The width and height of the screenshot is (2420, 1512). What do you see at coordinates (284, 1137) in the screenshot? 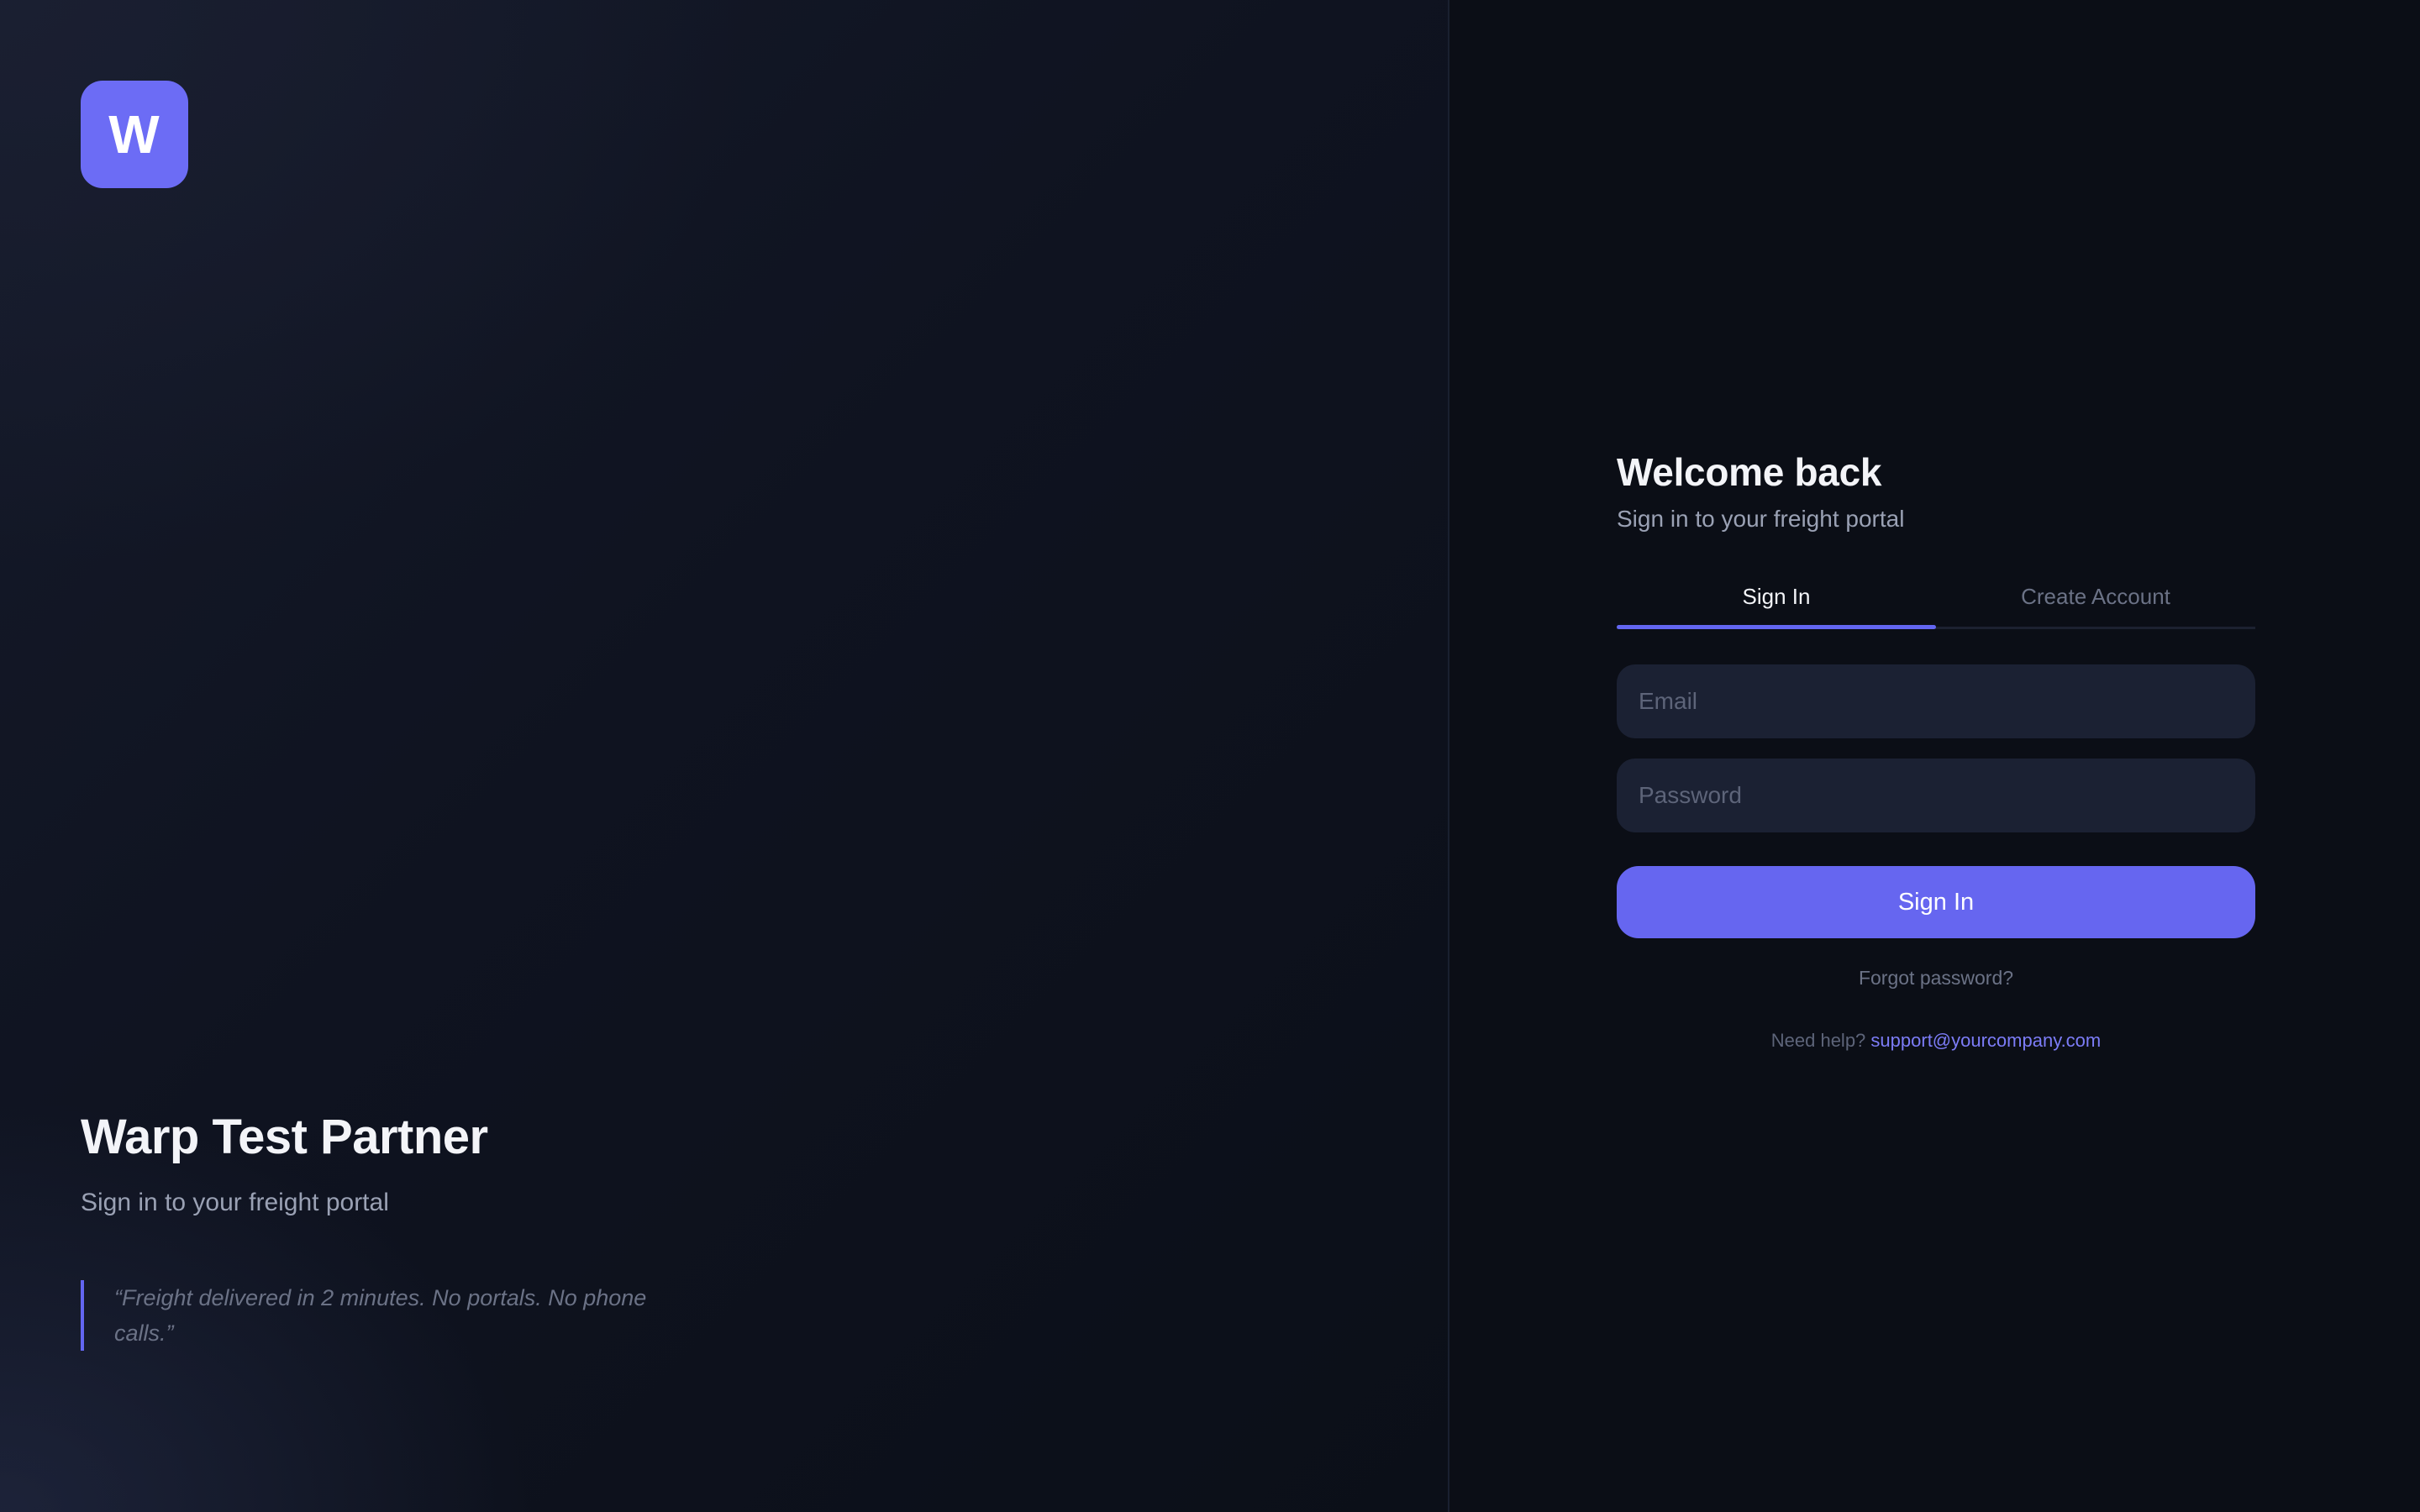
I see `brand-title: Warp Test Partner` at bounding box center [284, 1137].